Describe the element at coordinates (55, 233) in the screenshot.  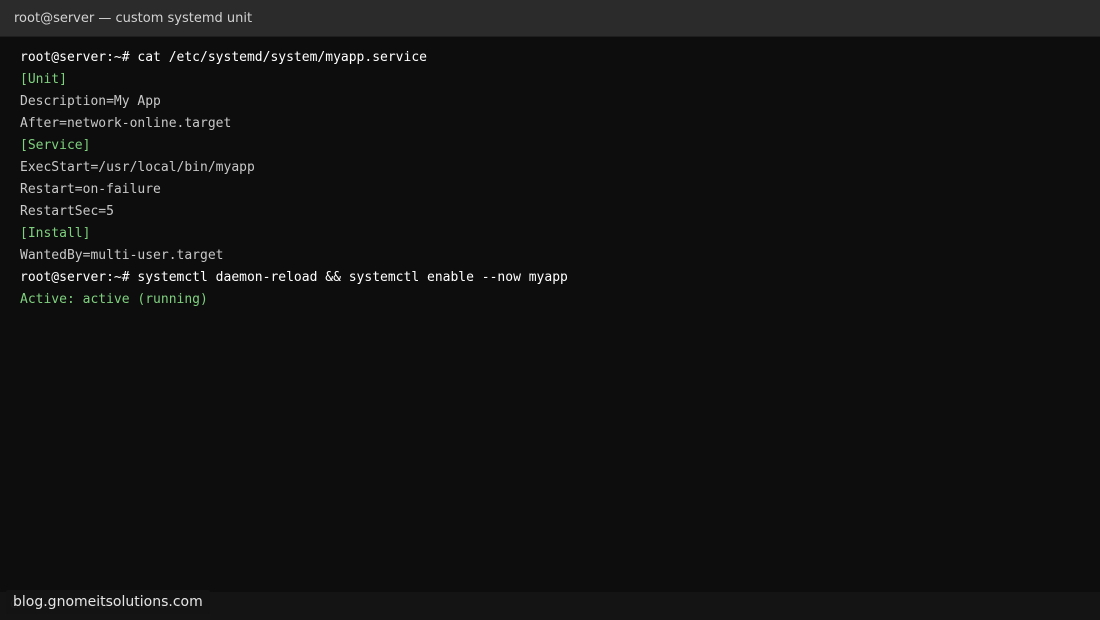
I see `terminal-line-install-section: [Install]` at that location.